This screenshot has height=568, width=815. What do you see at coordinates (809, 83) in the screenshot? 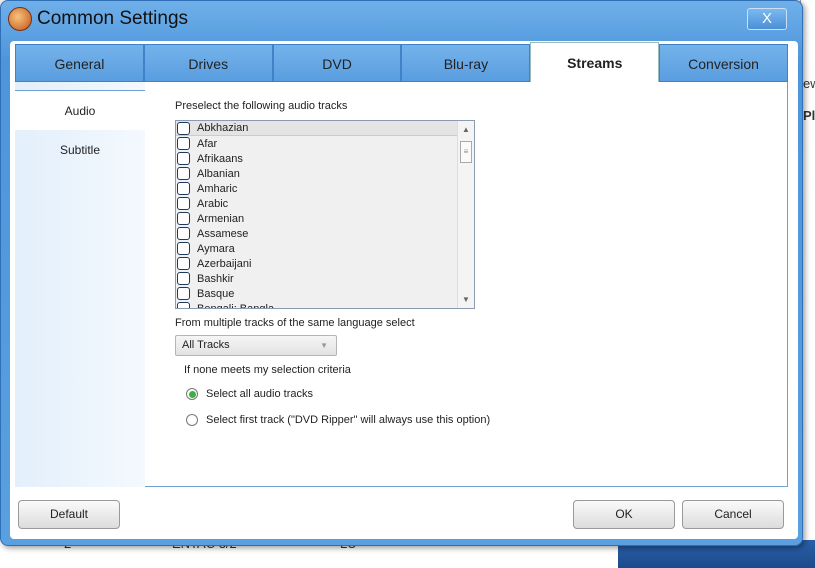
I see `bg-text: ew` at bounding box center [809, 83].